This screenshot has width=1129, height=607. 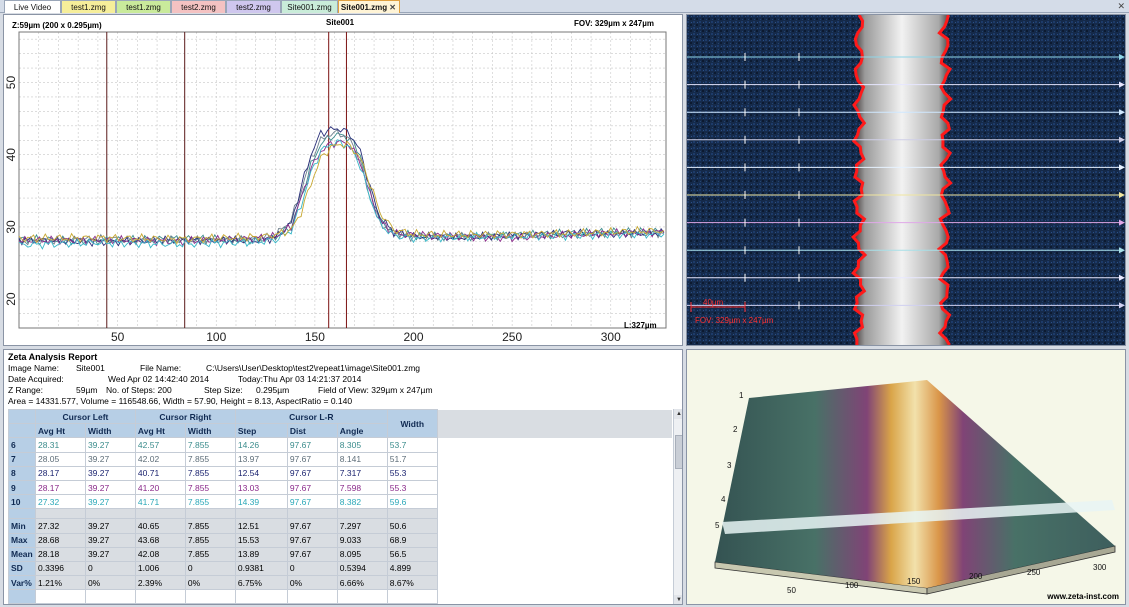 What do you see at coordinates (392, 7) in the screenshot?
I see `tab-close-icon: ✕` at bounding box center [392, 7].